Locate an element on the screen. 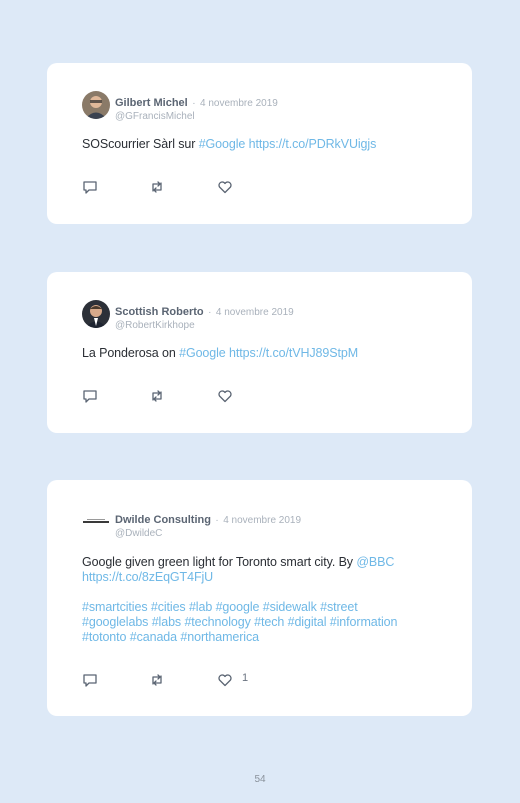 This screenshot has height=803, width=520. url-link: https://t.co/tVHJ89StpM is located at coordinates (293, 353).